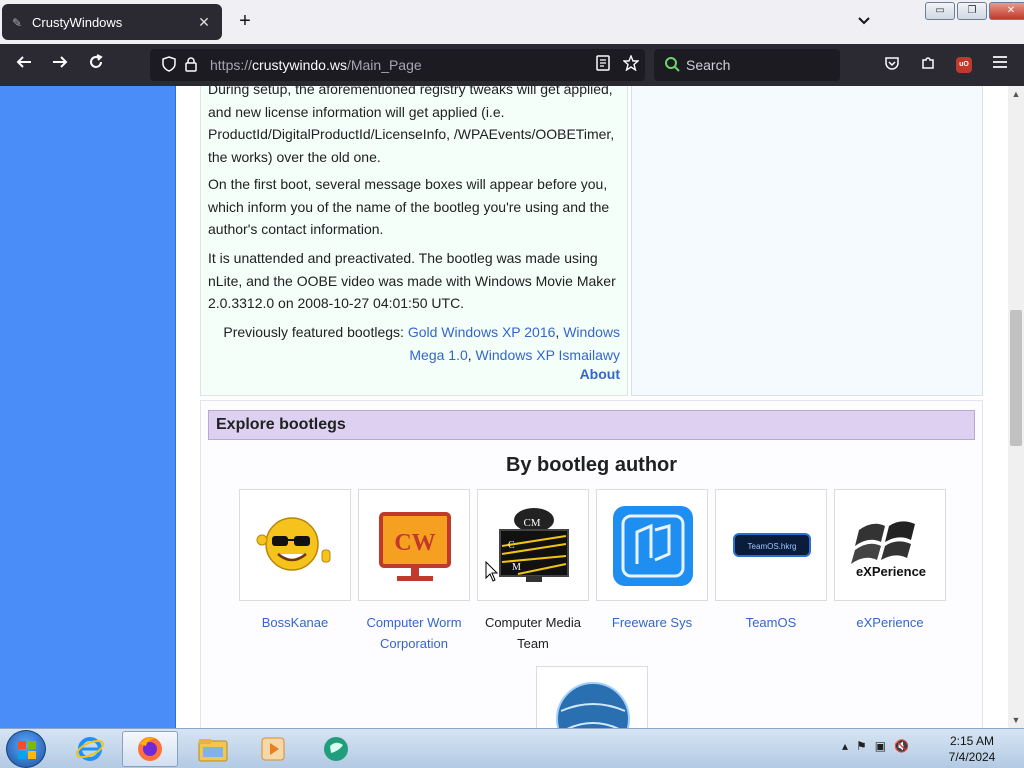 The image size is (1024, 768). I want to click on forward-arrow-icon, so click(60, 62).